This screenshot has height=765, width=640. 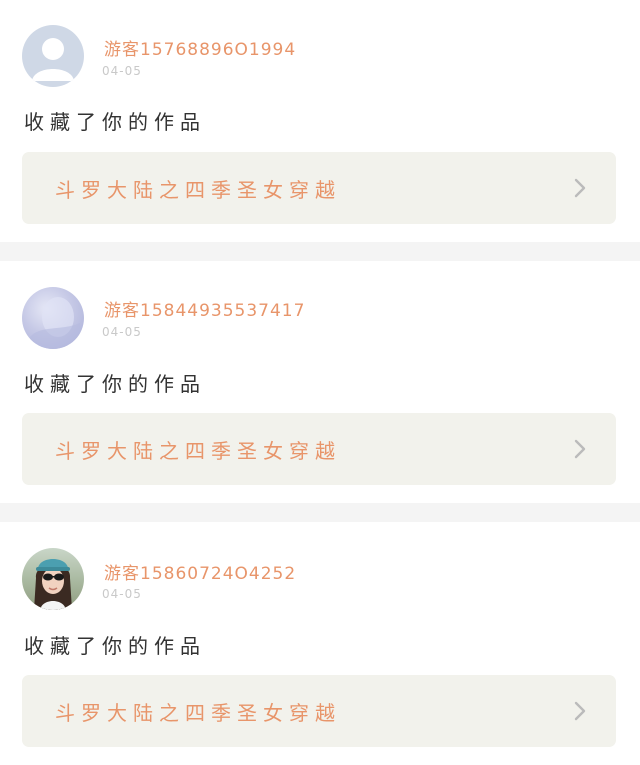 I want to click on username: 游客15844935537417, so click(x=204, y=308).